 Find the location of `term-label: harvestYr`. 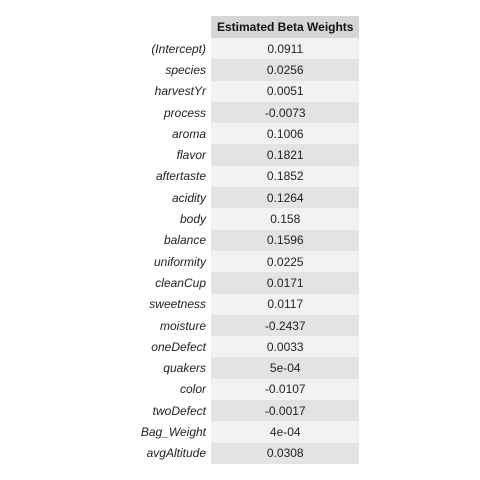

term-label: harvestYr is located at coordinates (180, 91).